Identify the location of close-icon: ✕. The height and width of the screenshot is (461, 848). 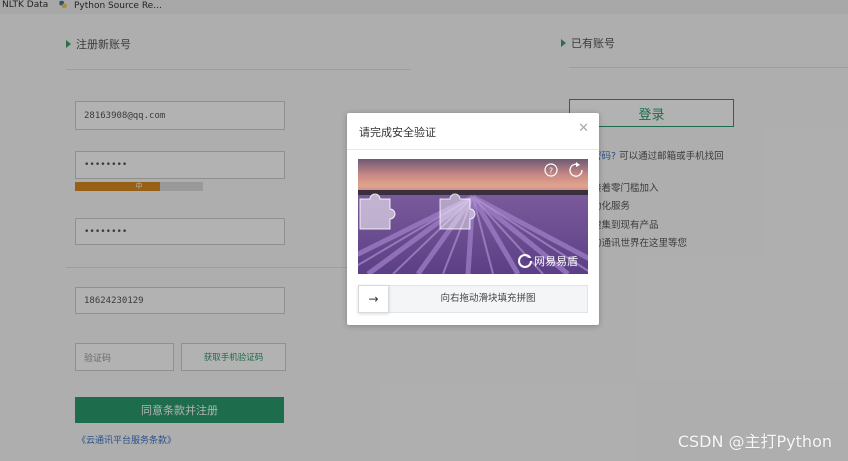
(583, 128).